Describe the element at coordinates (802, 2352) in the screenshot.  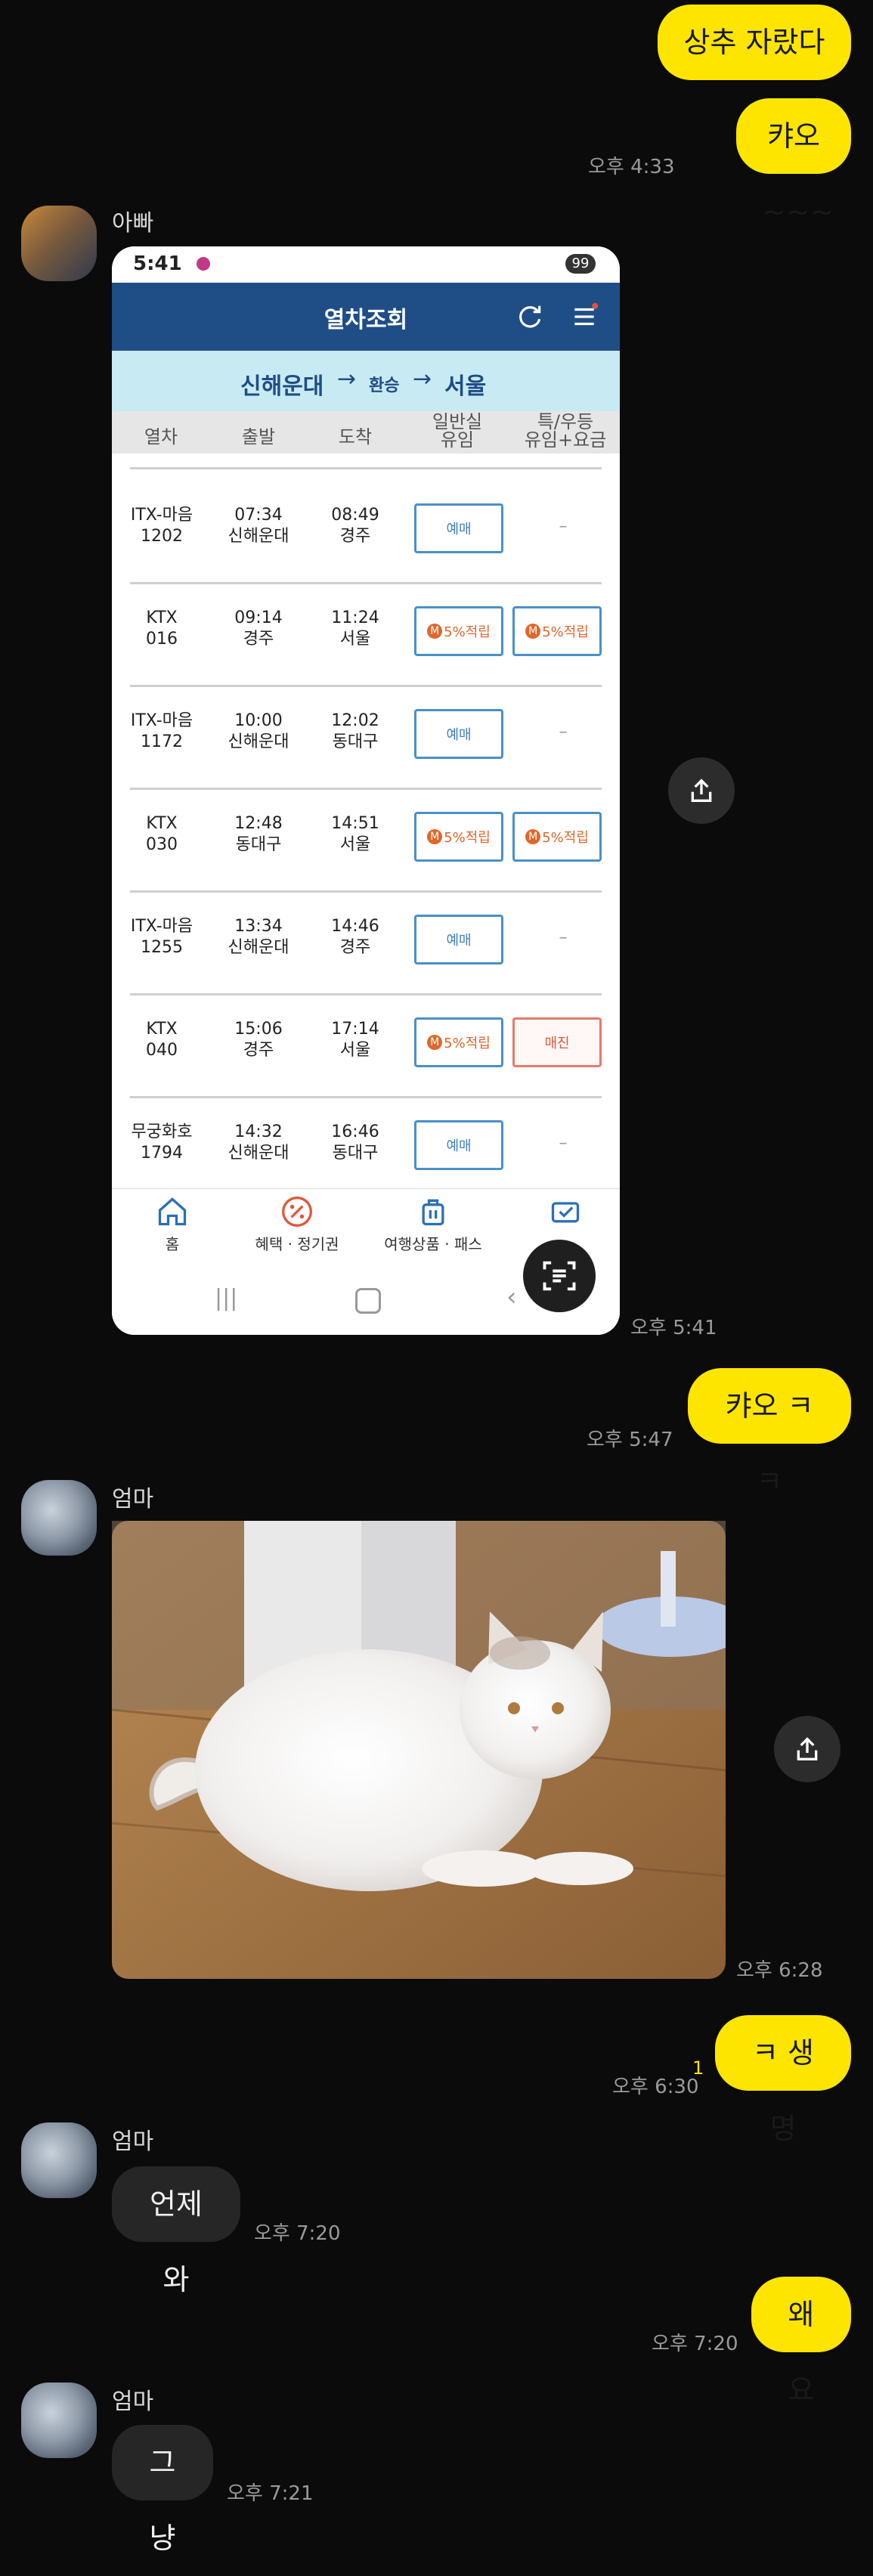
I see `message-text: 왜요` at that location.